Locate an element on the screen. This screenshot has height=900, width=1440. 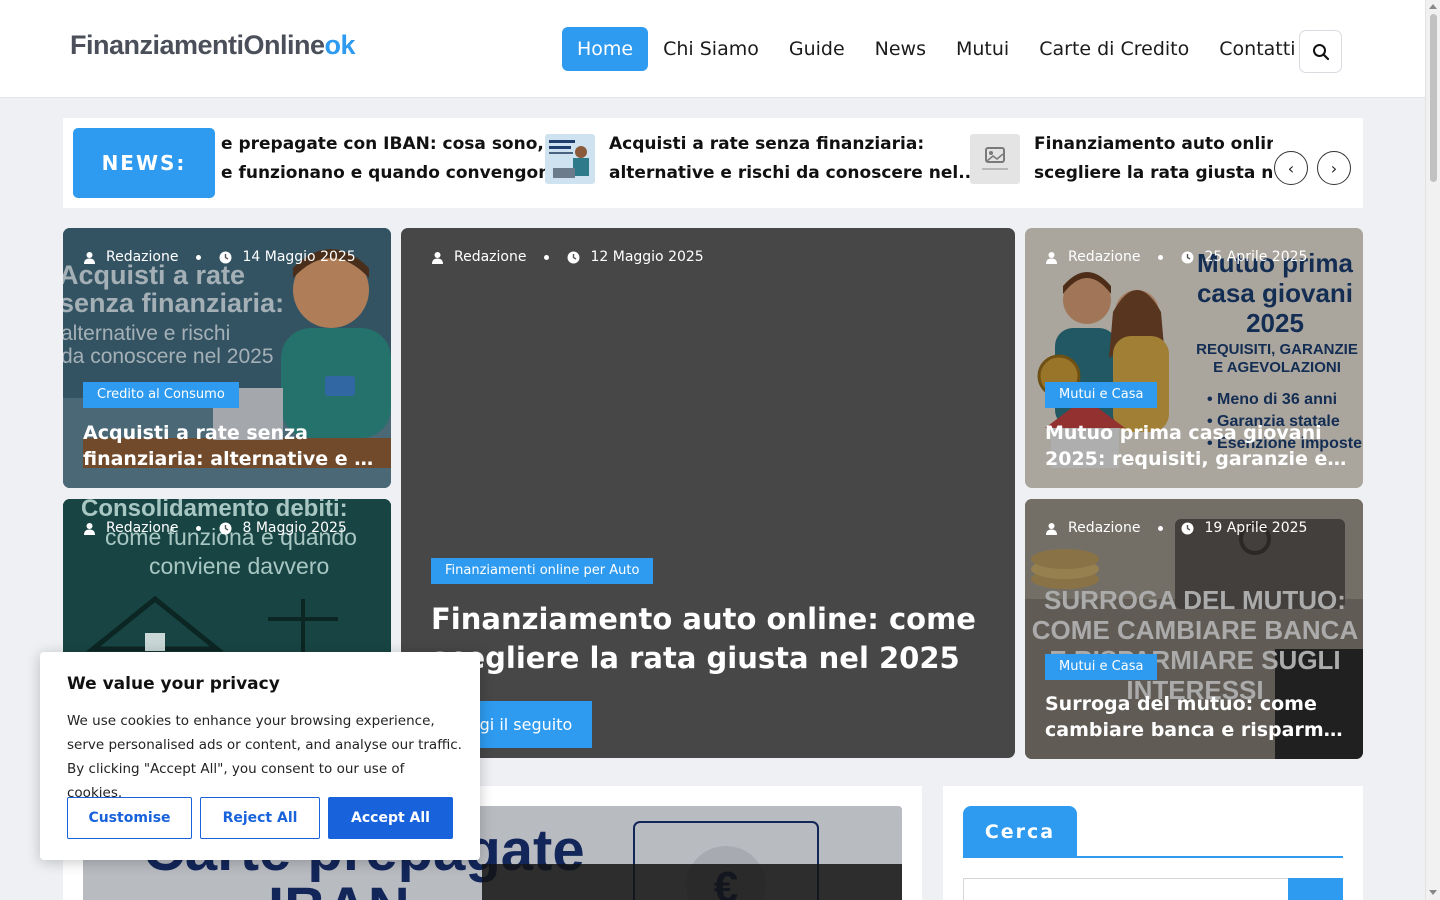
widget-title-underline is located at coordinates (1153, 857).